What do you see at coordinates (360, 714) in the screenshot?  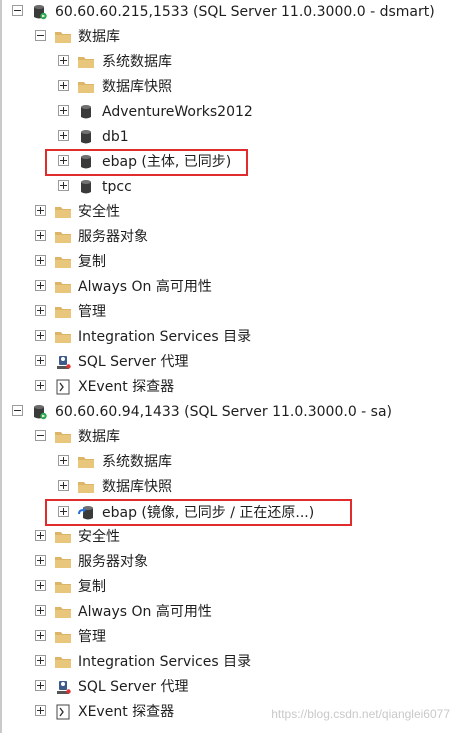 I see `watermark: https://blog.csdn.net/qianglei6077` at bounding box center [360, 714].